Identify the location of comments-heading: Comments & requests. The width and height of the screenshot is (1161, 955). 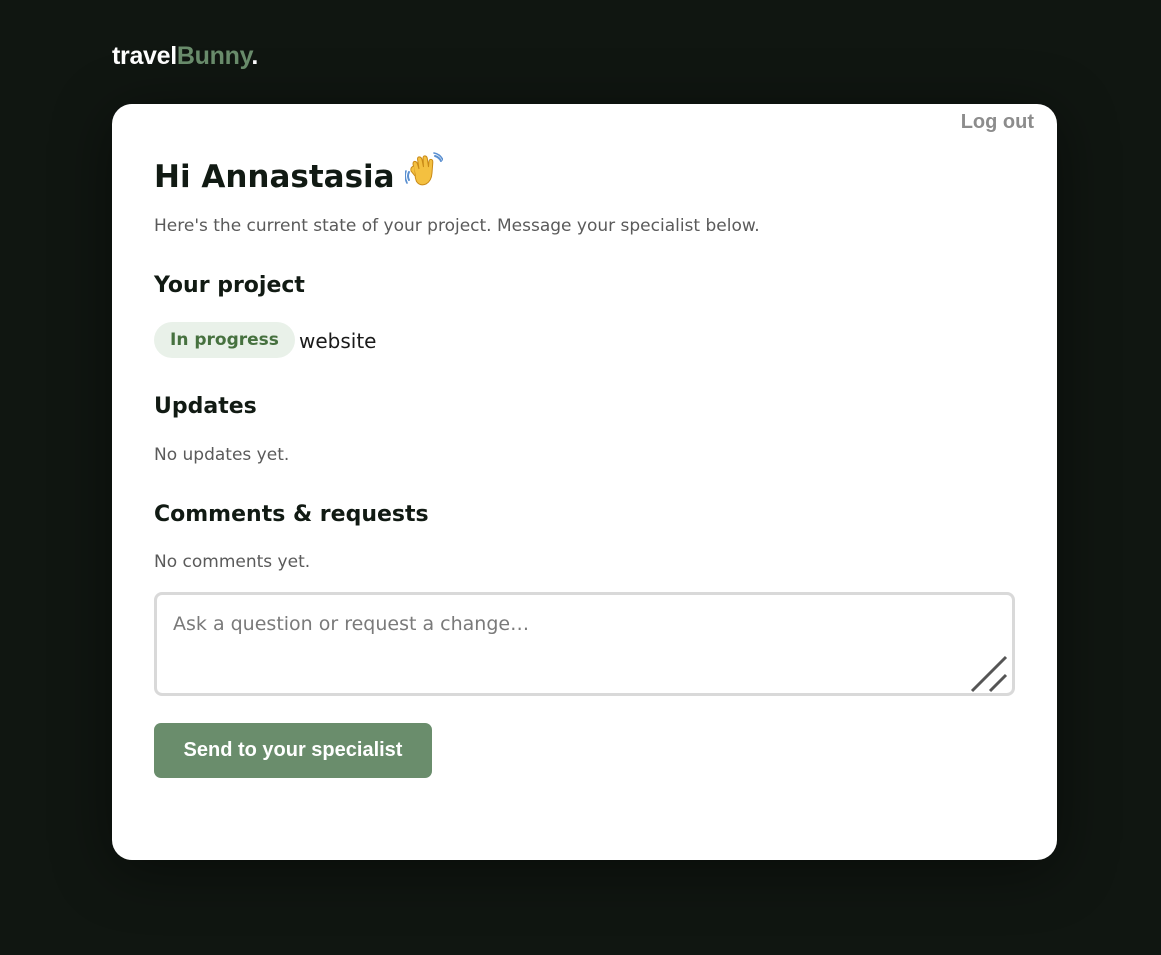
(291, 514).